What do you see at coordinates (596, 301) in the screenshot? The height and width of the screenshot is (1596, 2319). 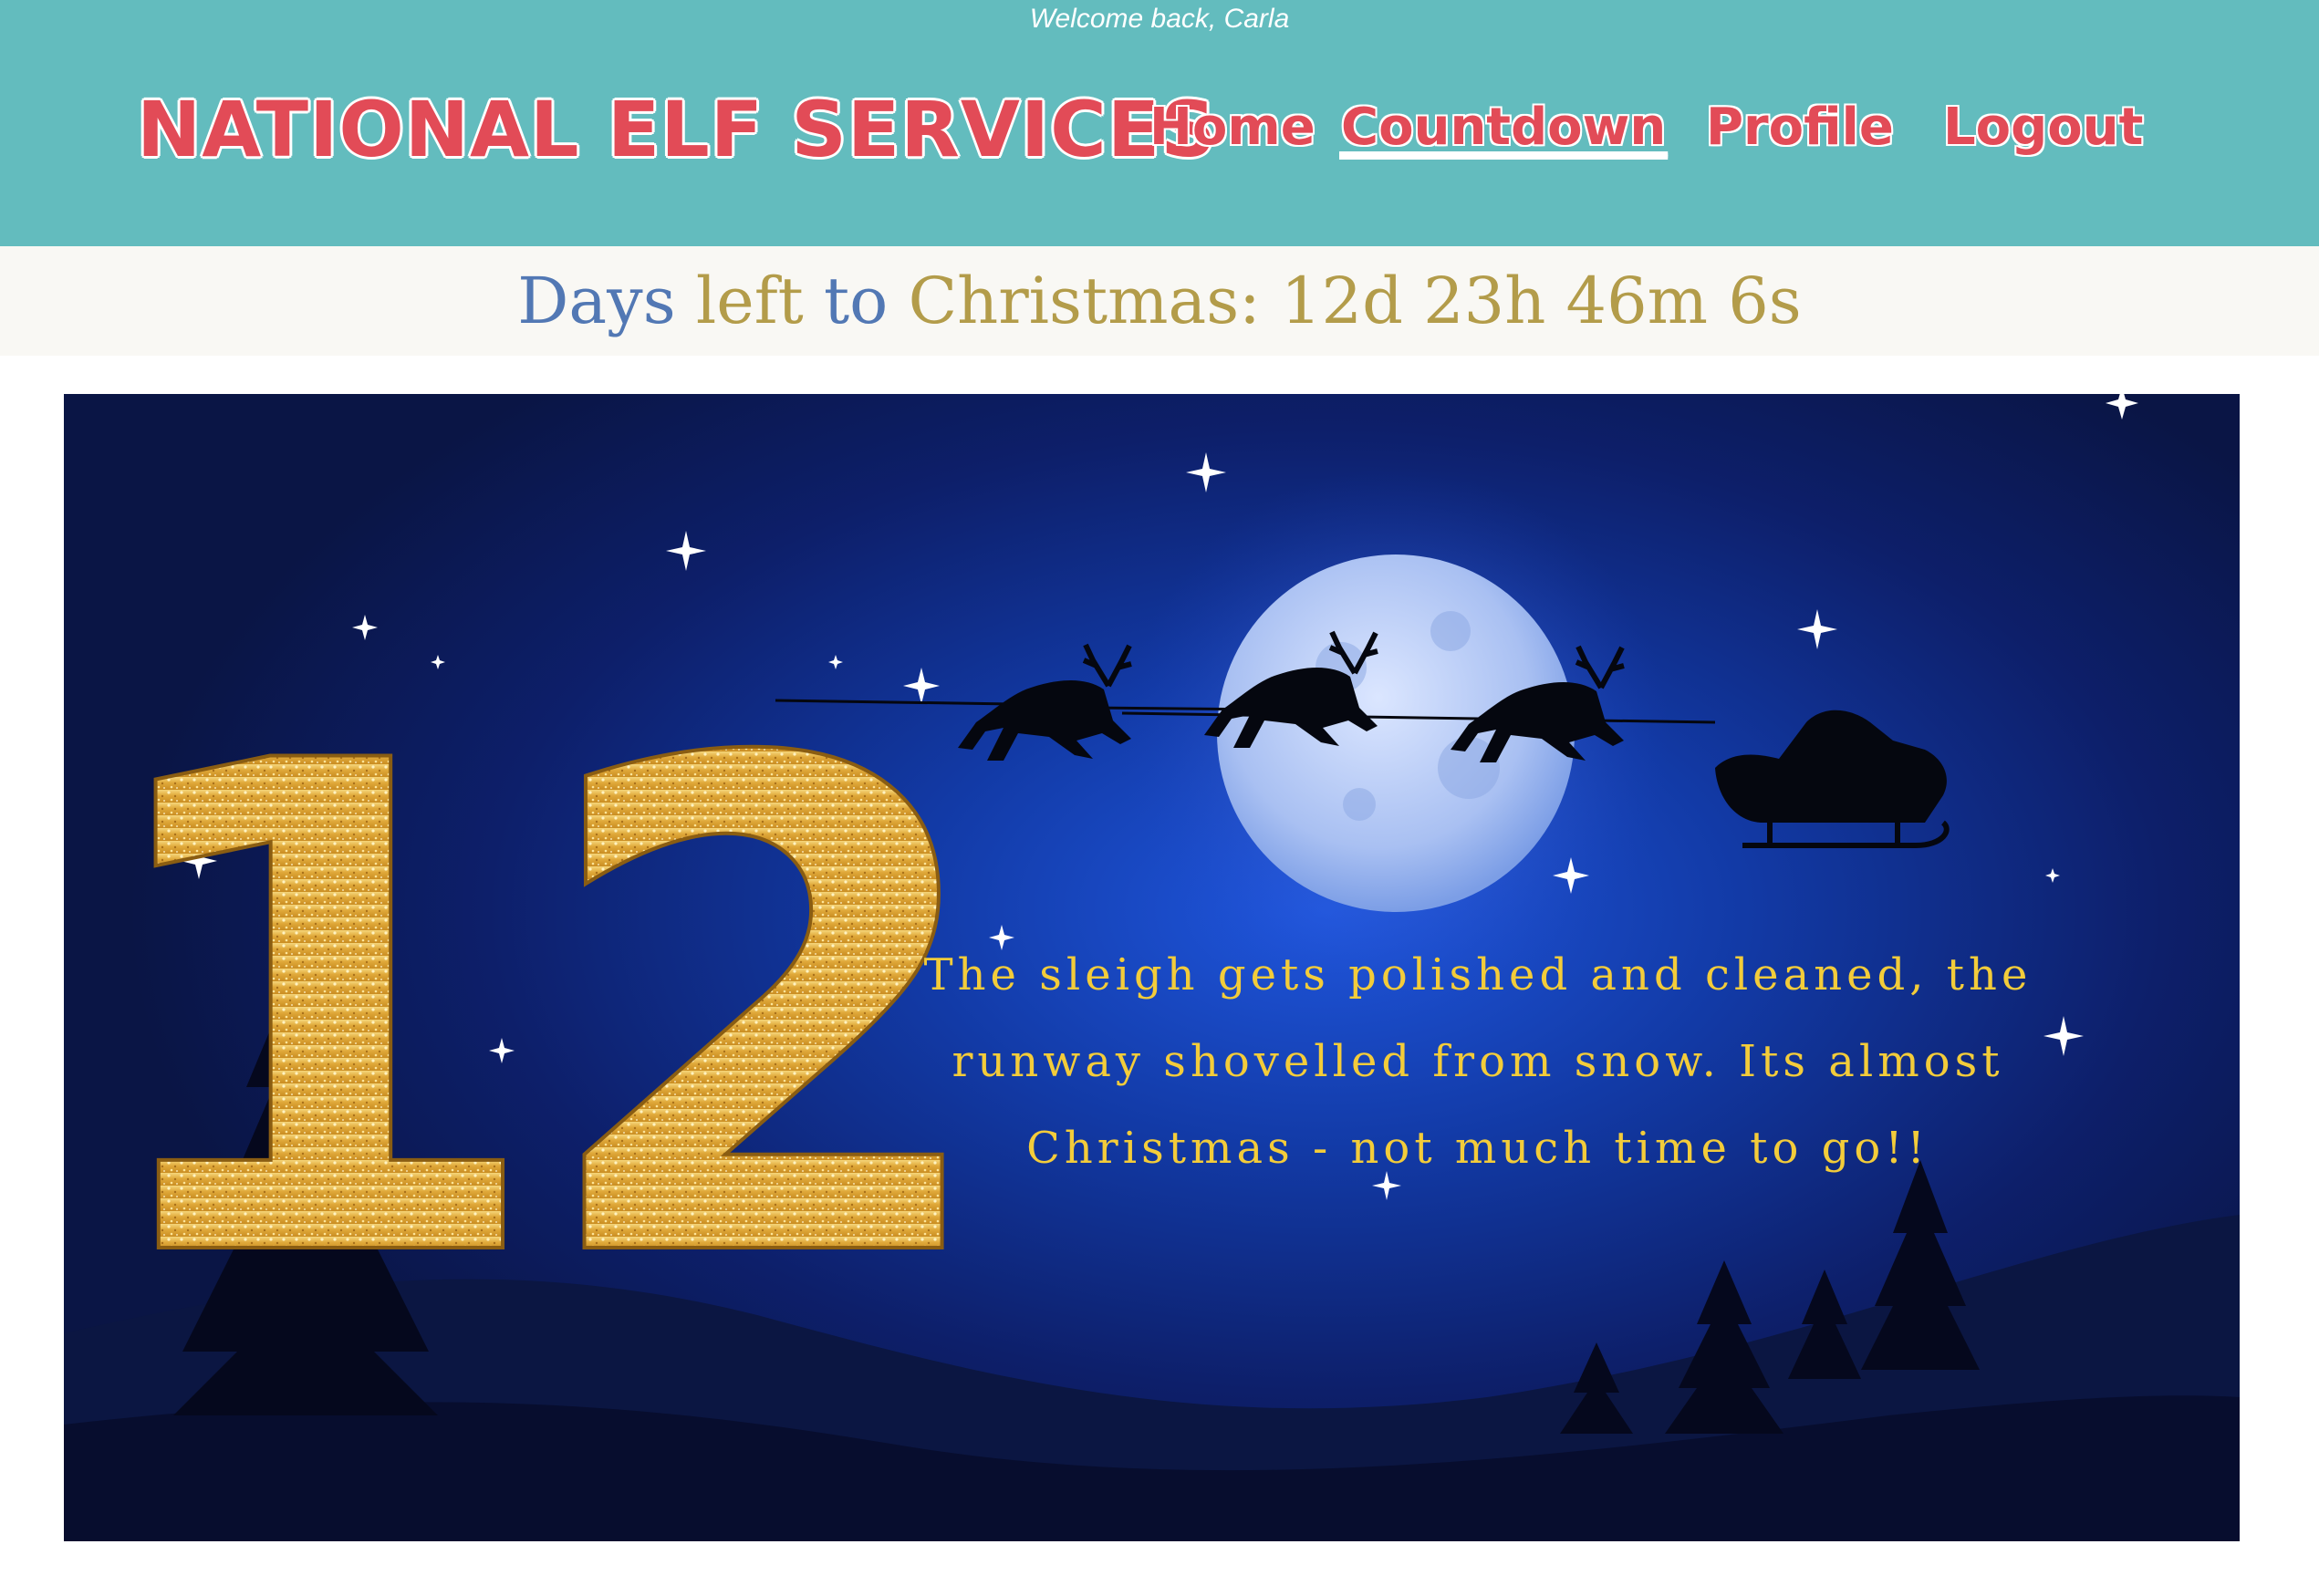 I see `countdown-label-days: Days` at bounding box center [596, 301].